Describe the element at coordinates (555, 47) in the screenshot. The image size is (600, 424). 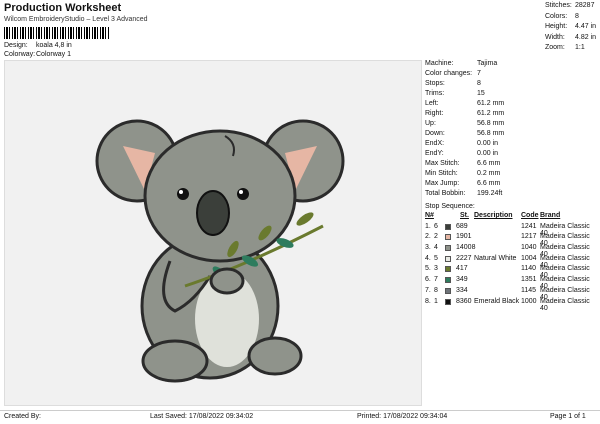
I see `summary-label: Zoom:` at that location.